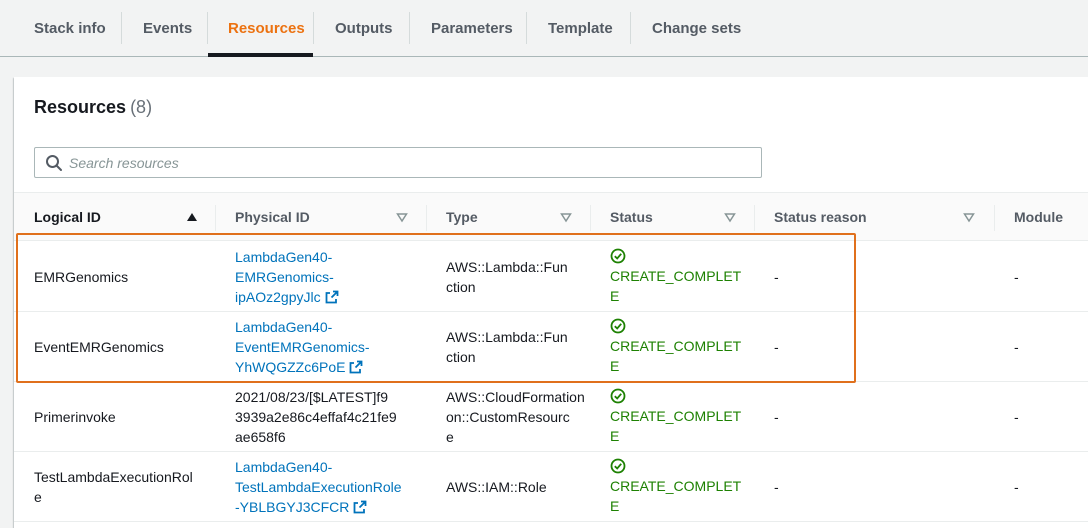 Image resolution: width=1088 pixels, height=528 pixels. Describe the element at coordinates (580, 28) in the screenshot. I see `tab-template: Template` at that location.